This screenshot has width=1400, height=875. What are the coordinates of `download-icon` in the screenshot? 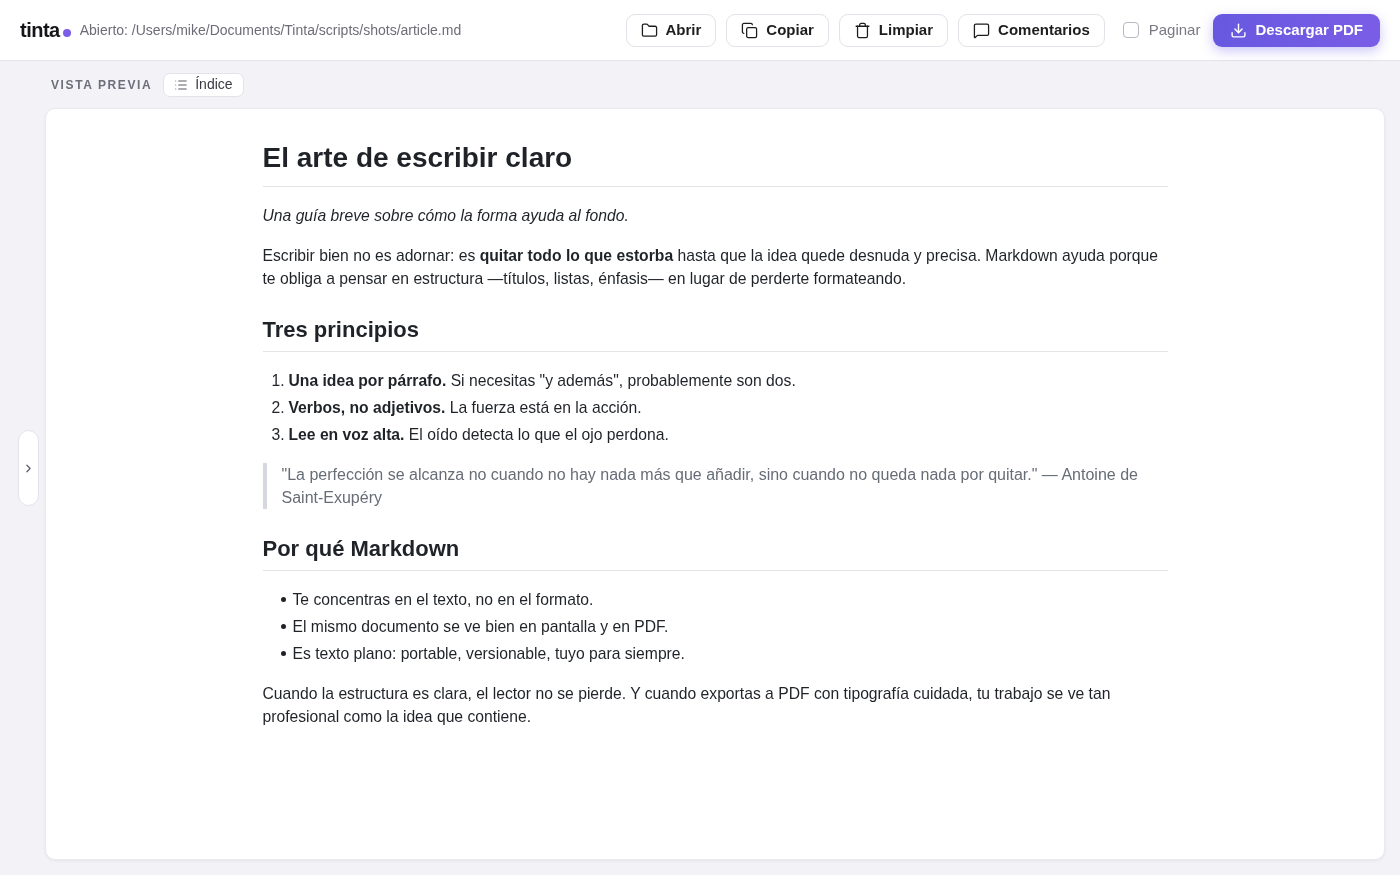 It's located at (1239, 30).